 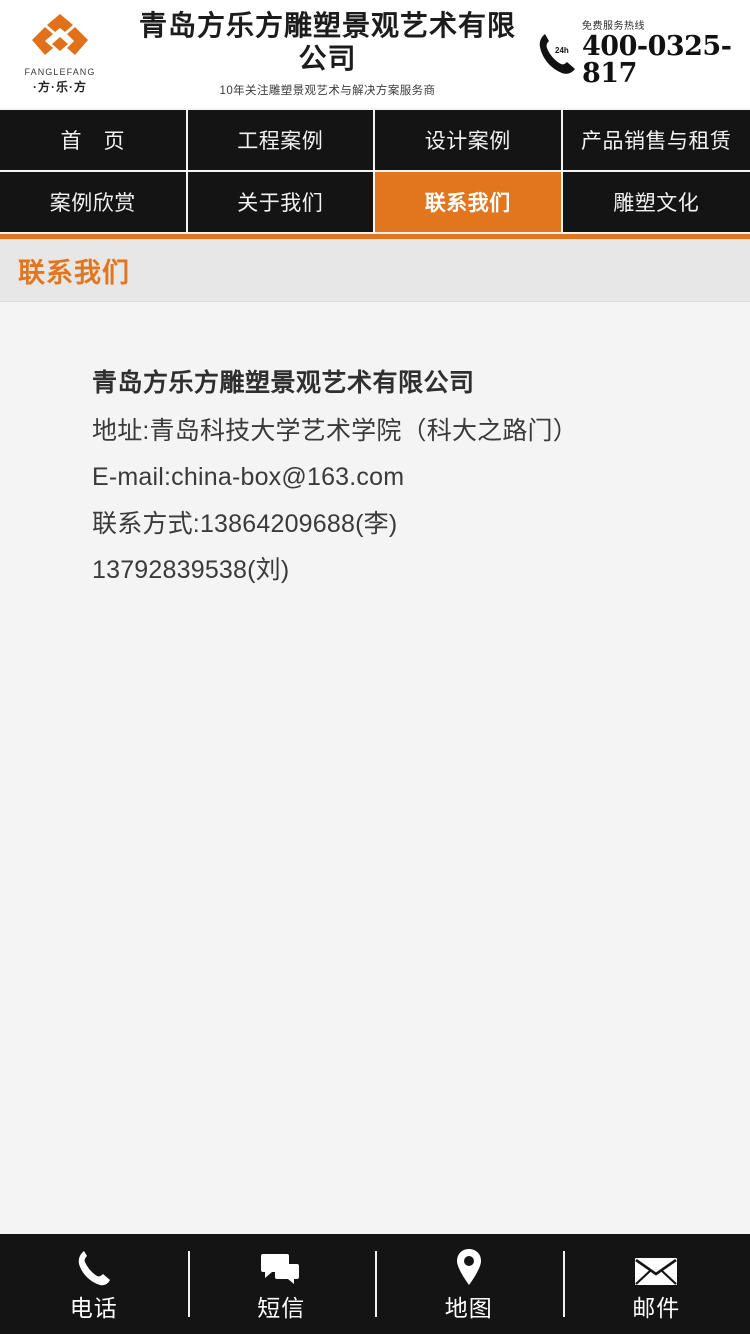 I want to click on header-title-block: 青岛方乐方雕塑景观艺术有限公司 10年关注雕塑景观艺术与解决方案服务商, so click(x=327, y=53).